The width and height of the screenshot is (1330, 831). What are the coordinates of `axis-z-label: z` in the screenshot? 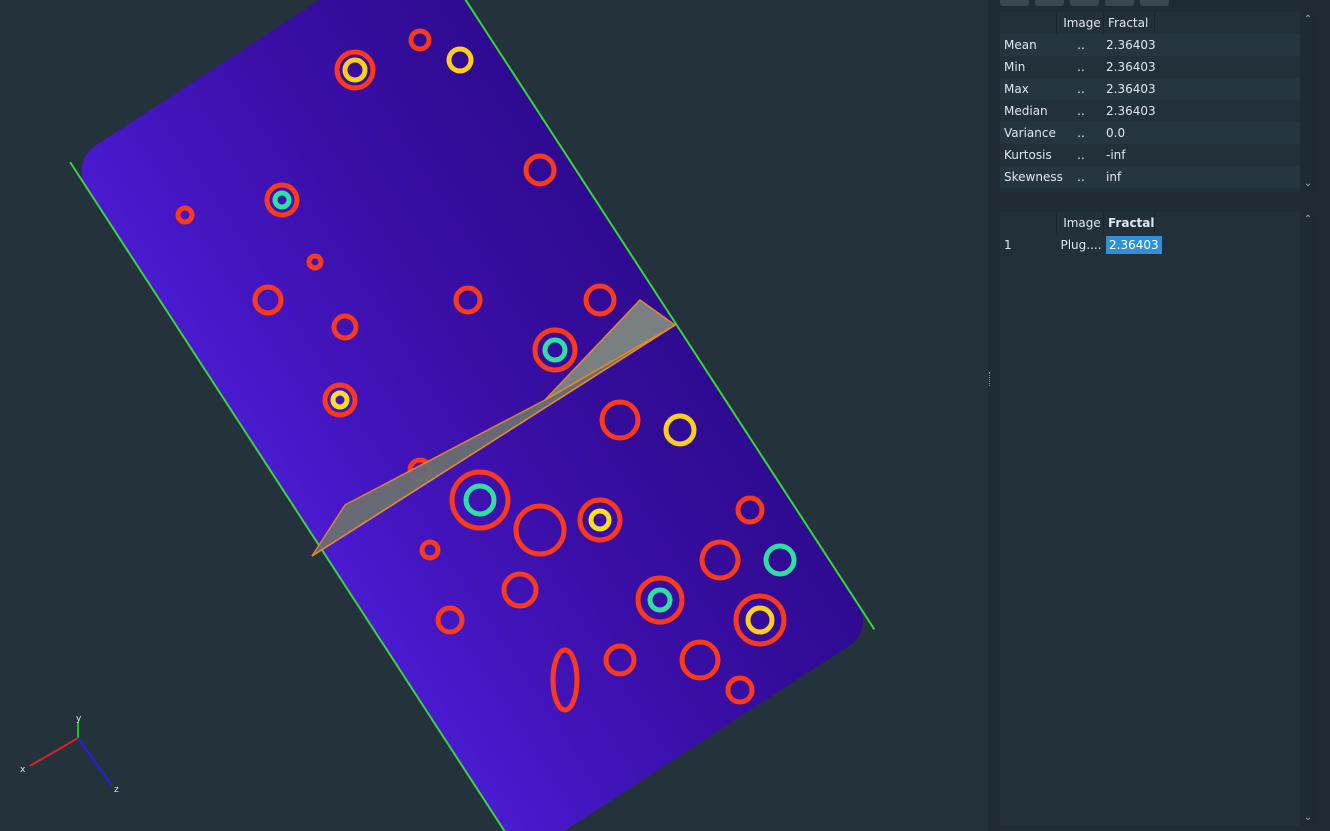 It's located at (116, 790).